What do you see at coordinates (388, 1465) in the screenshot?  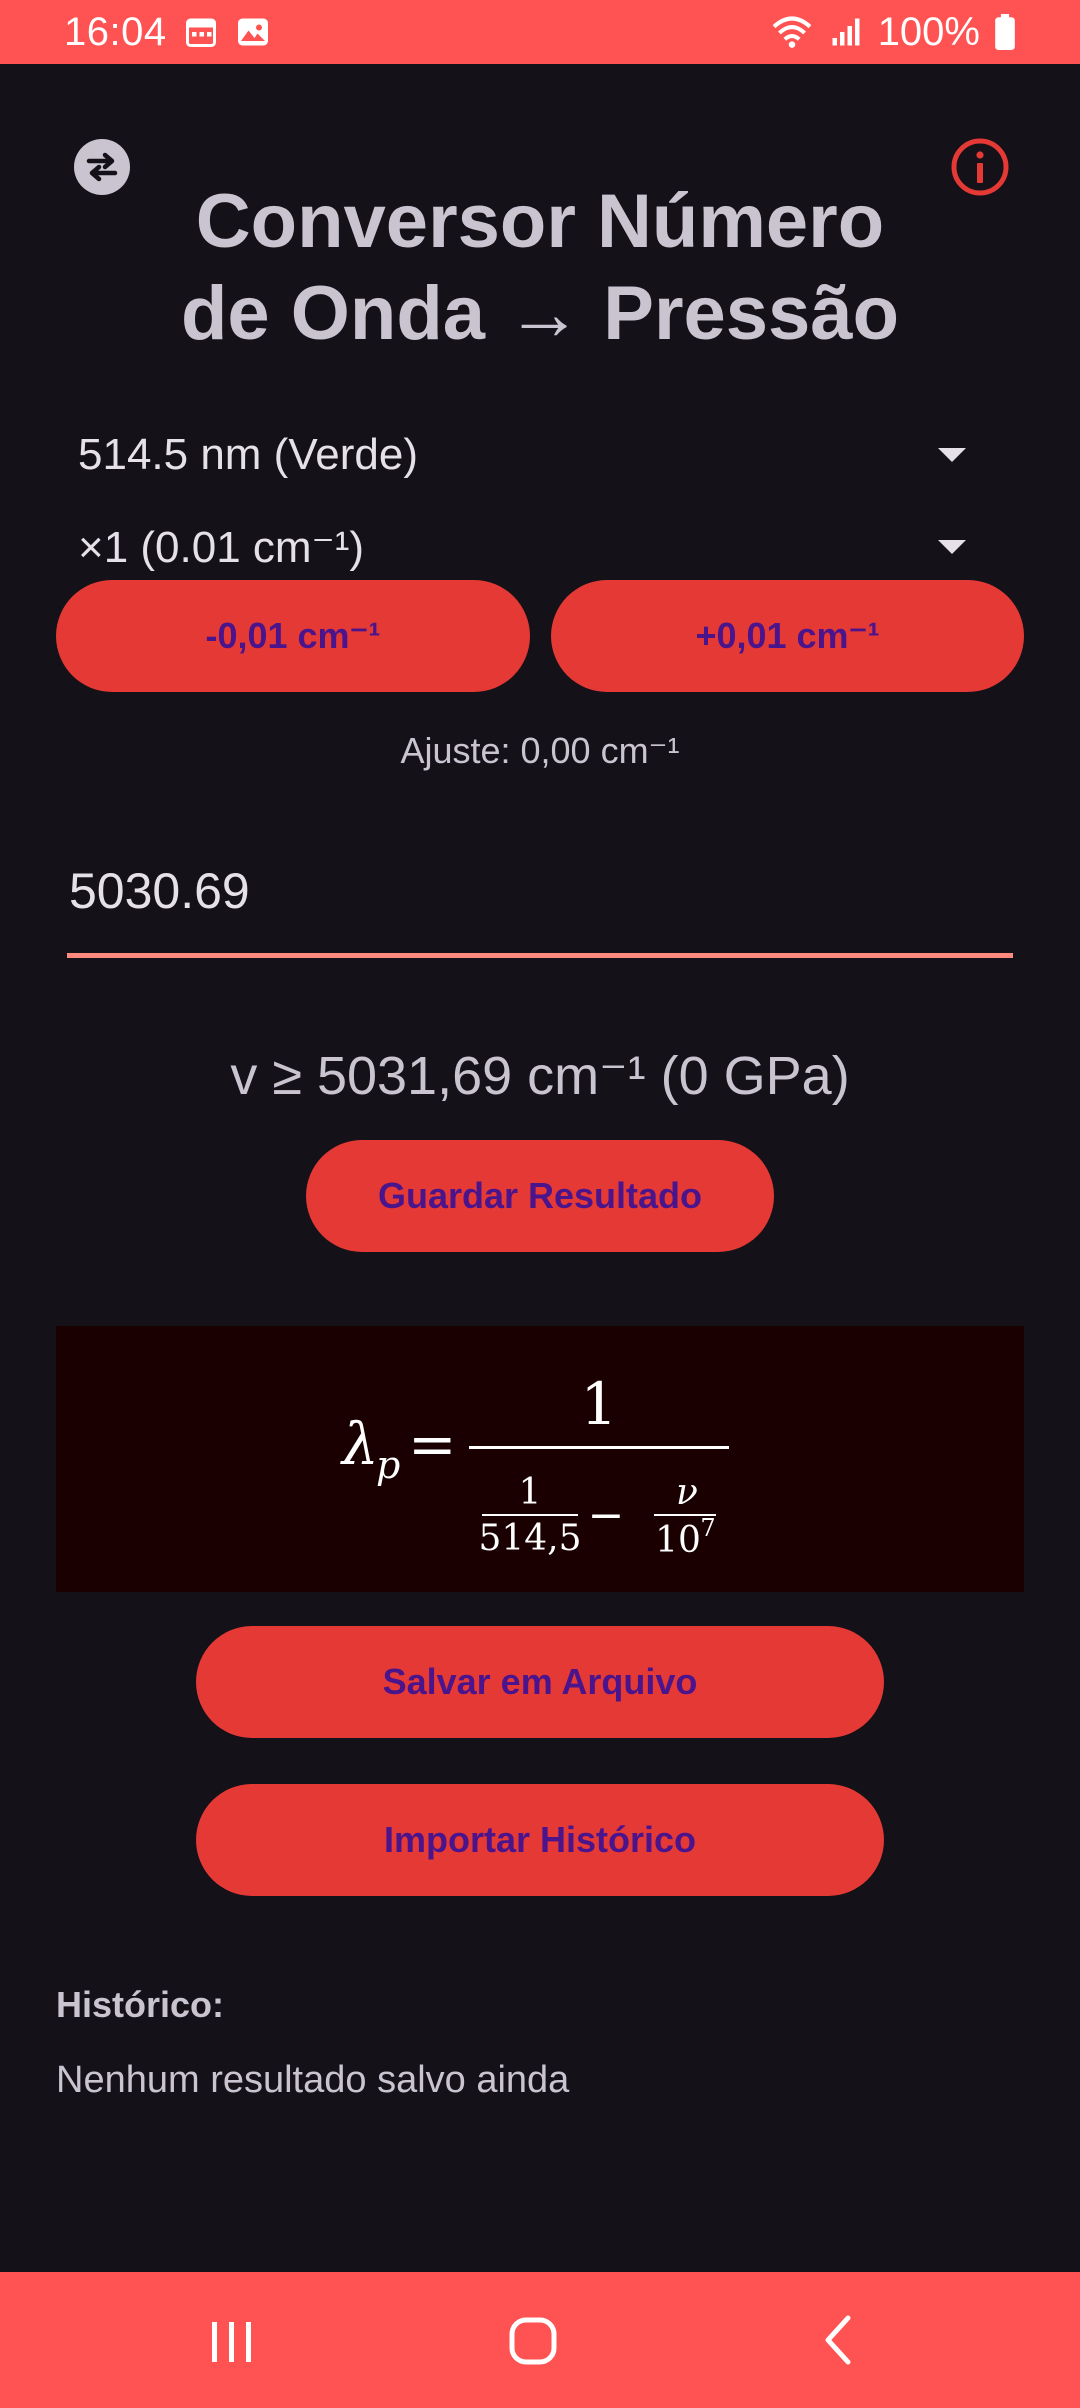 I see `formula-subscript: p` at bounding box center [388, 1465].